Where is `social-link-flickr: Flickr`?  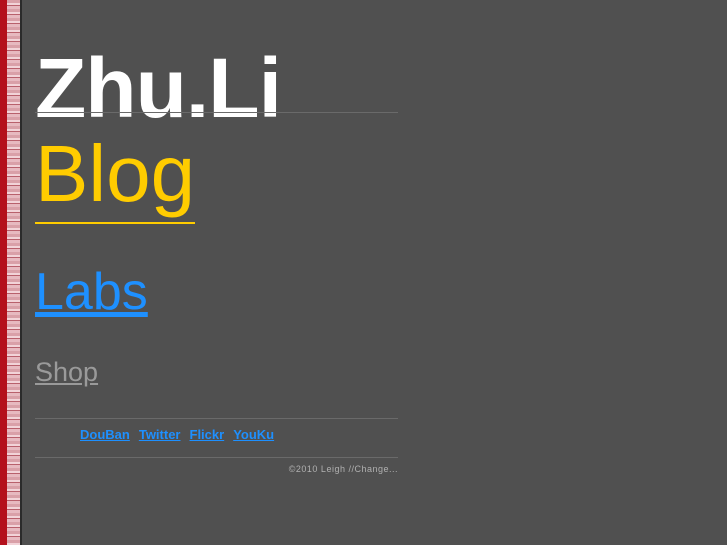
social-link-flickr: Flickr is located at coordinates (207, 436).